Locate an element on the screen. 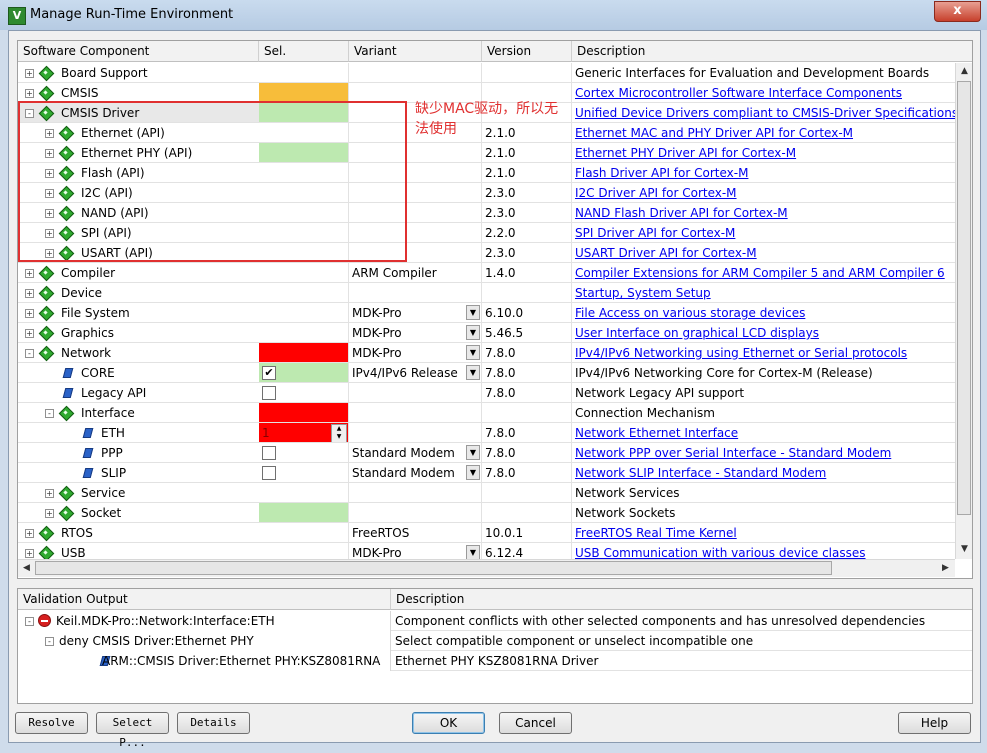 This screenshot has width=987, height=753. scroll-up-arrow-icon: ▲ is located at coordinates (964, 71).